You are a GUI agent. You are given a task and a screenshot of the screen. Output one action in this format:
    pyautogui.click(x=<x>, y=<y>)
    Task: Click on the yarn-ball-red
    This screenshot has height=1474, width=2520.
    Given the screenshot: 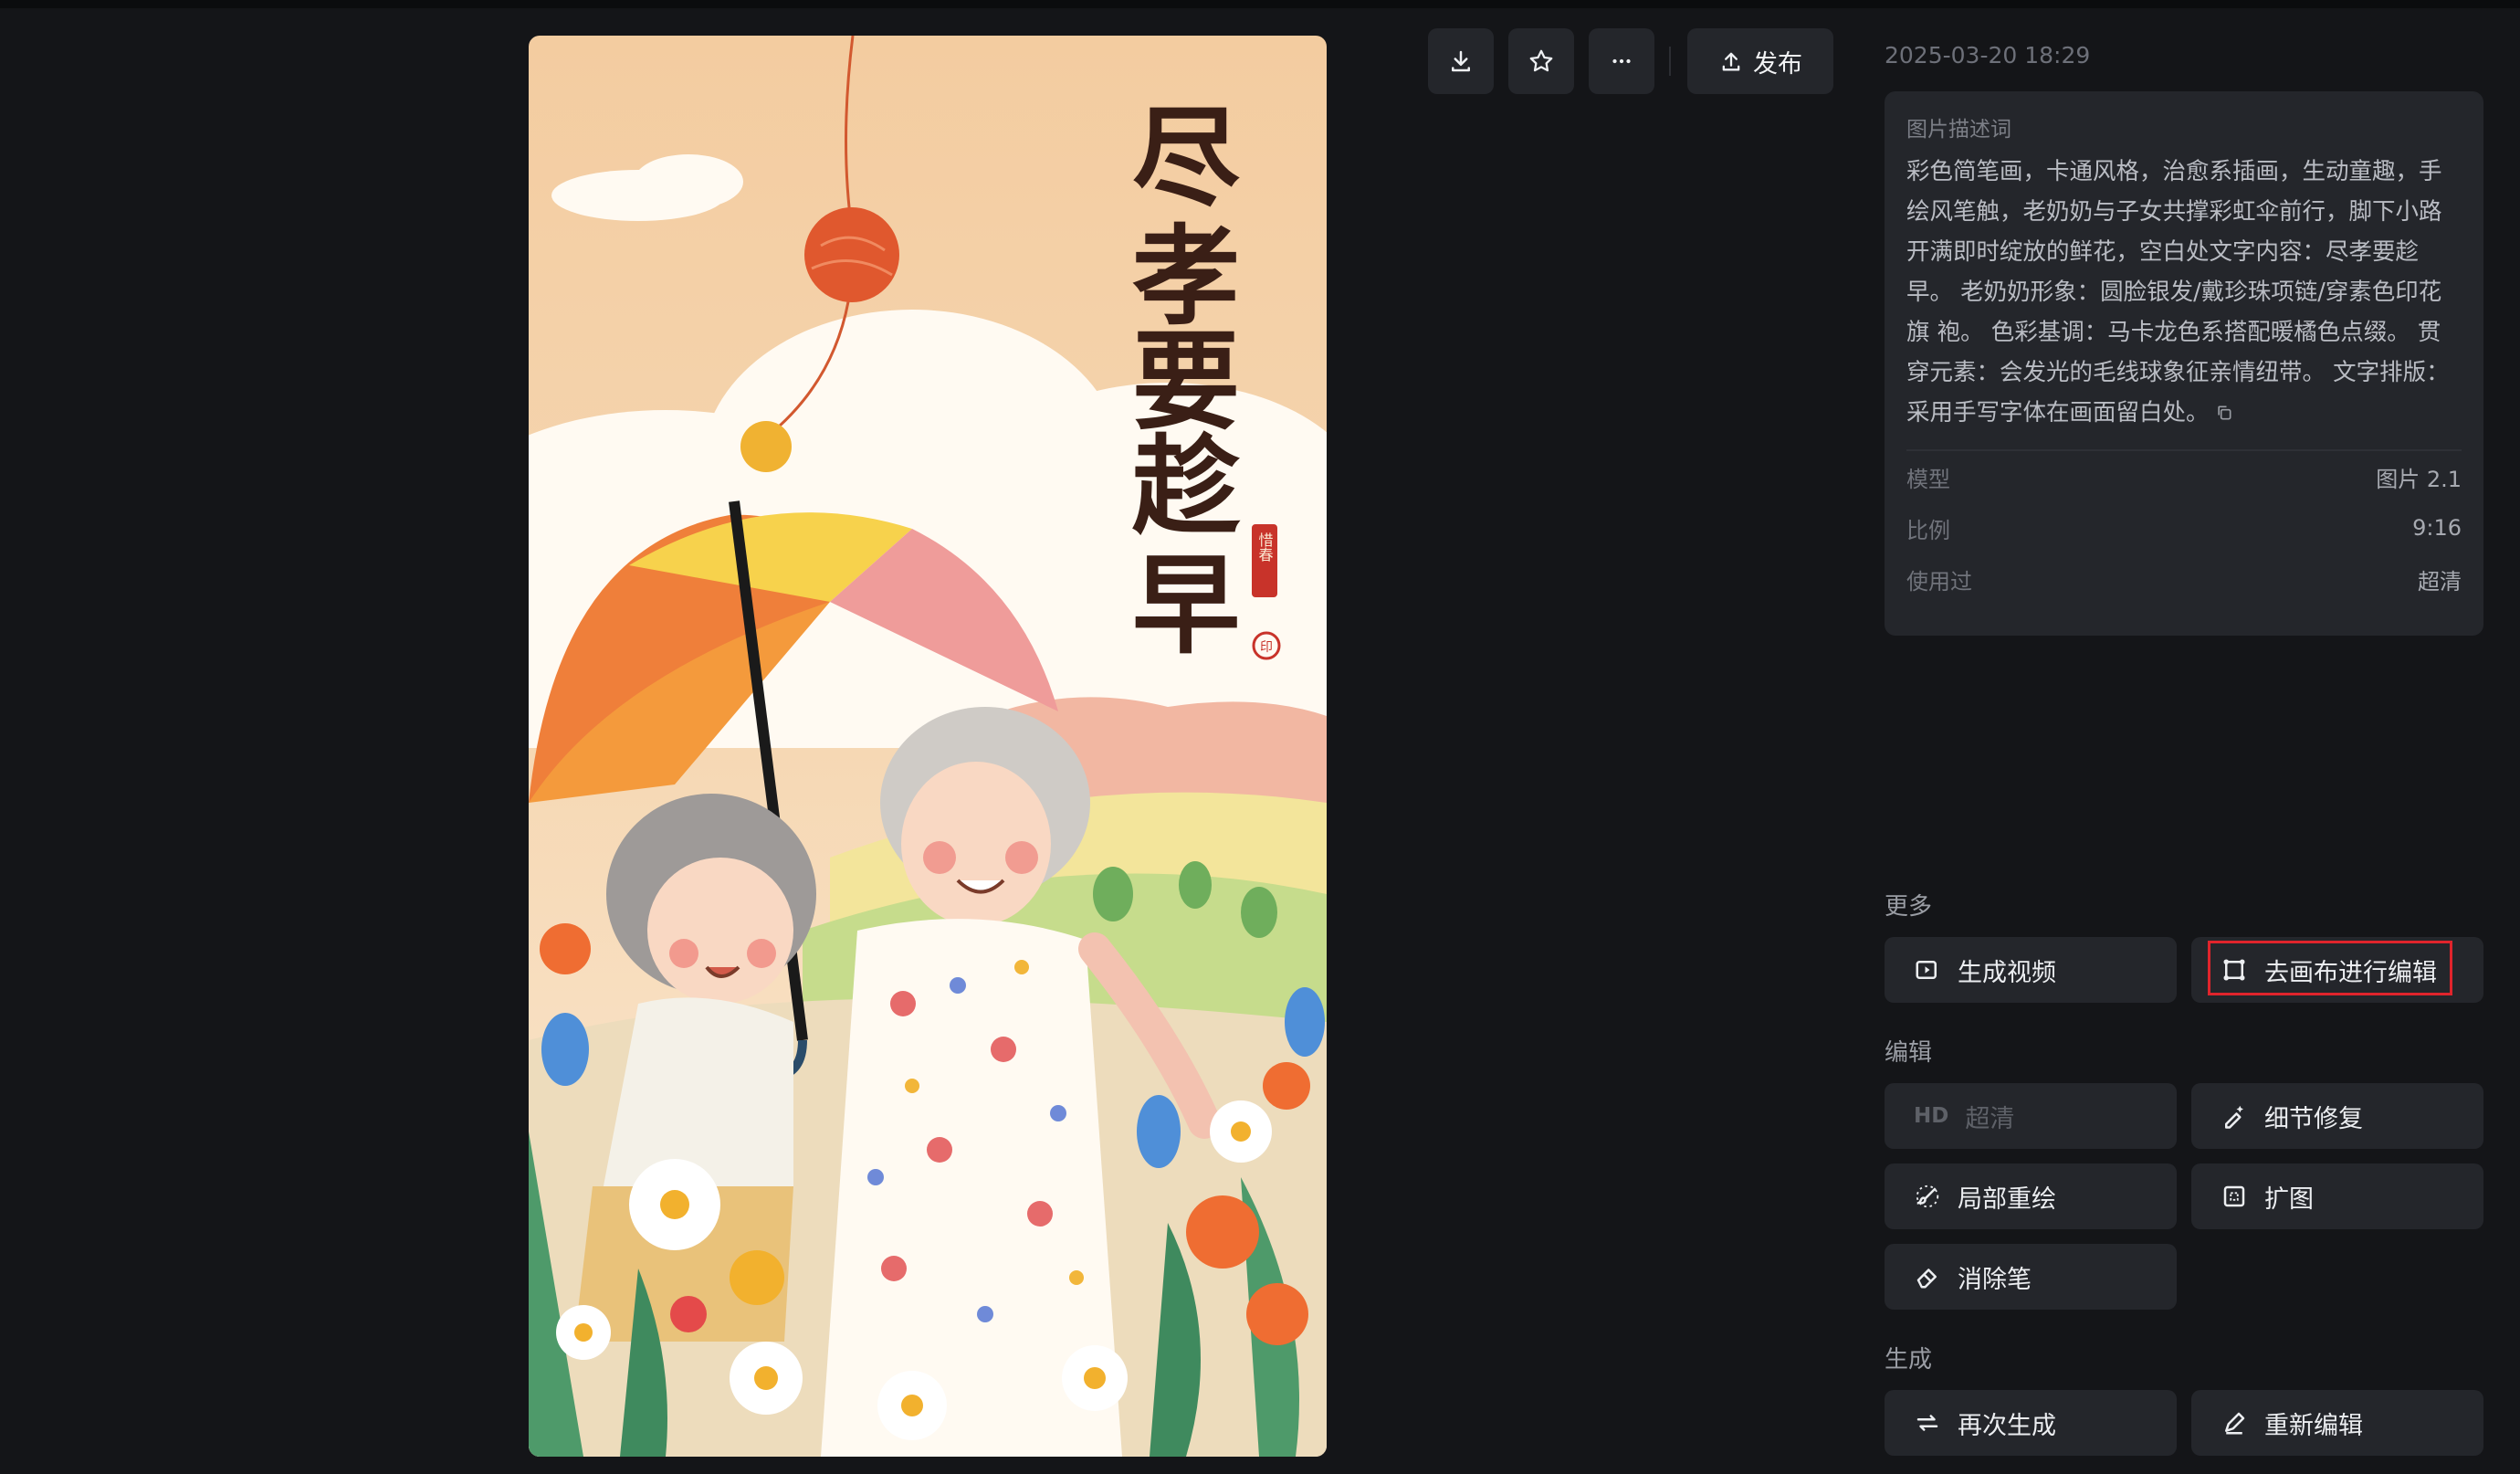 What is the action you would take?
    pyautogui.click(x=851, y=254)
    